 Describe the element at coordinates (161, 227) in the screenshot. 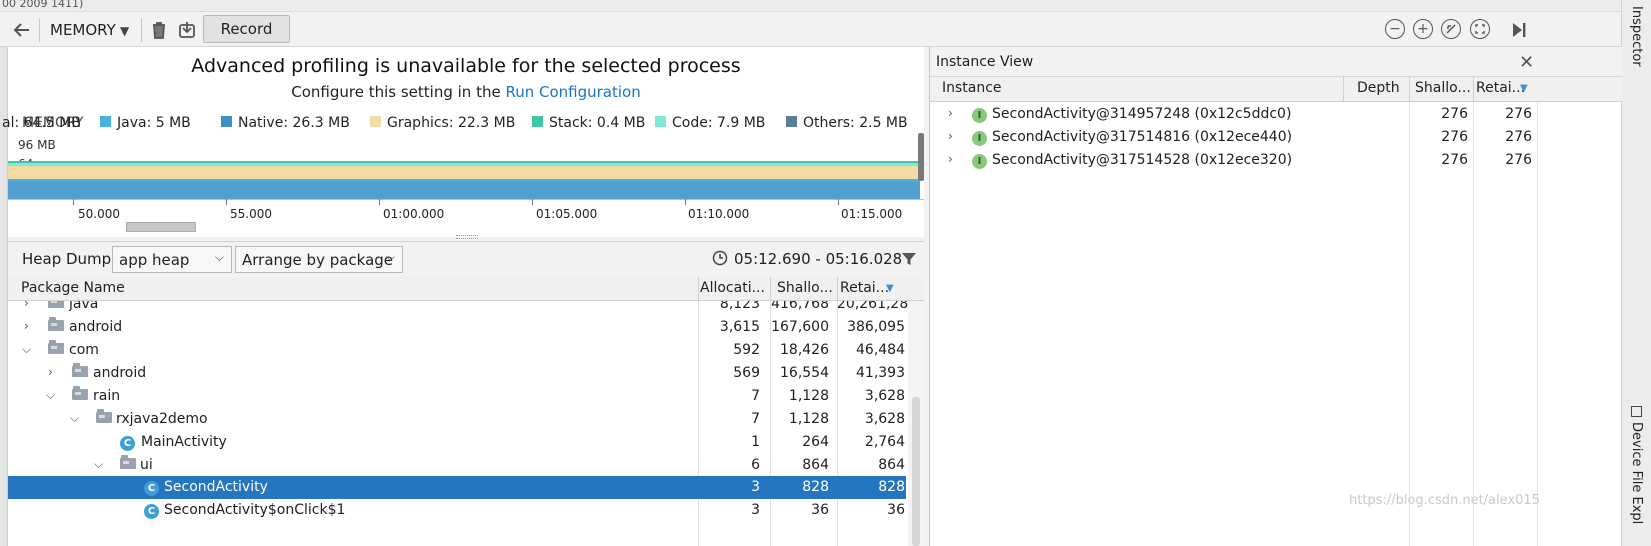

I see `timeline-scrollbar-thumb` at that location.